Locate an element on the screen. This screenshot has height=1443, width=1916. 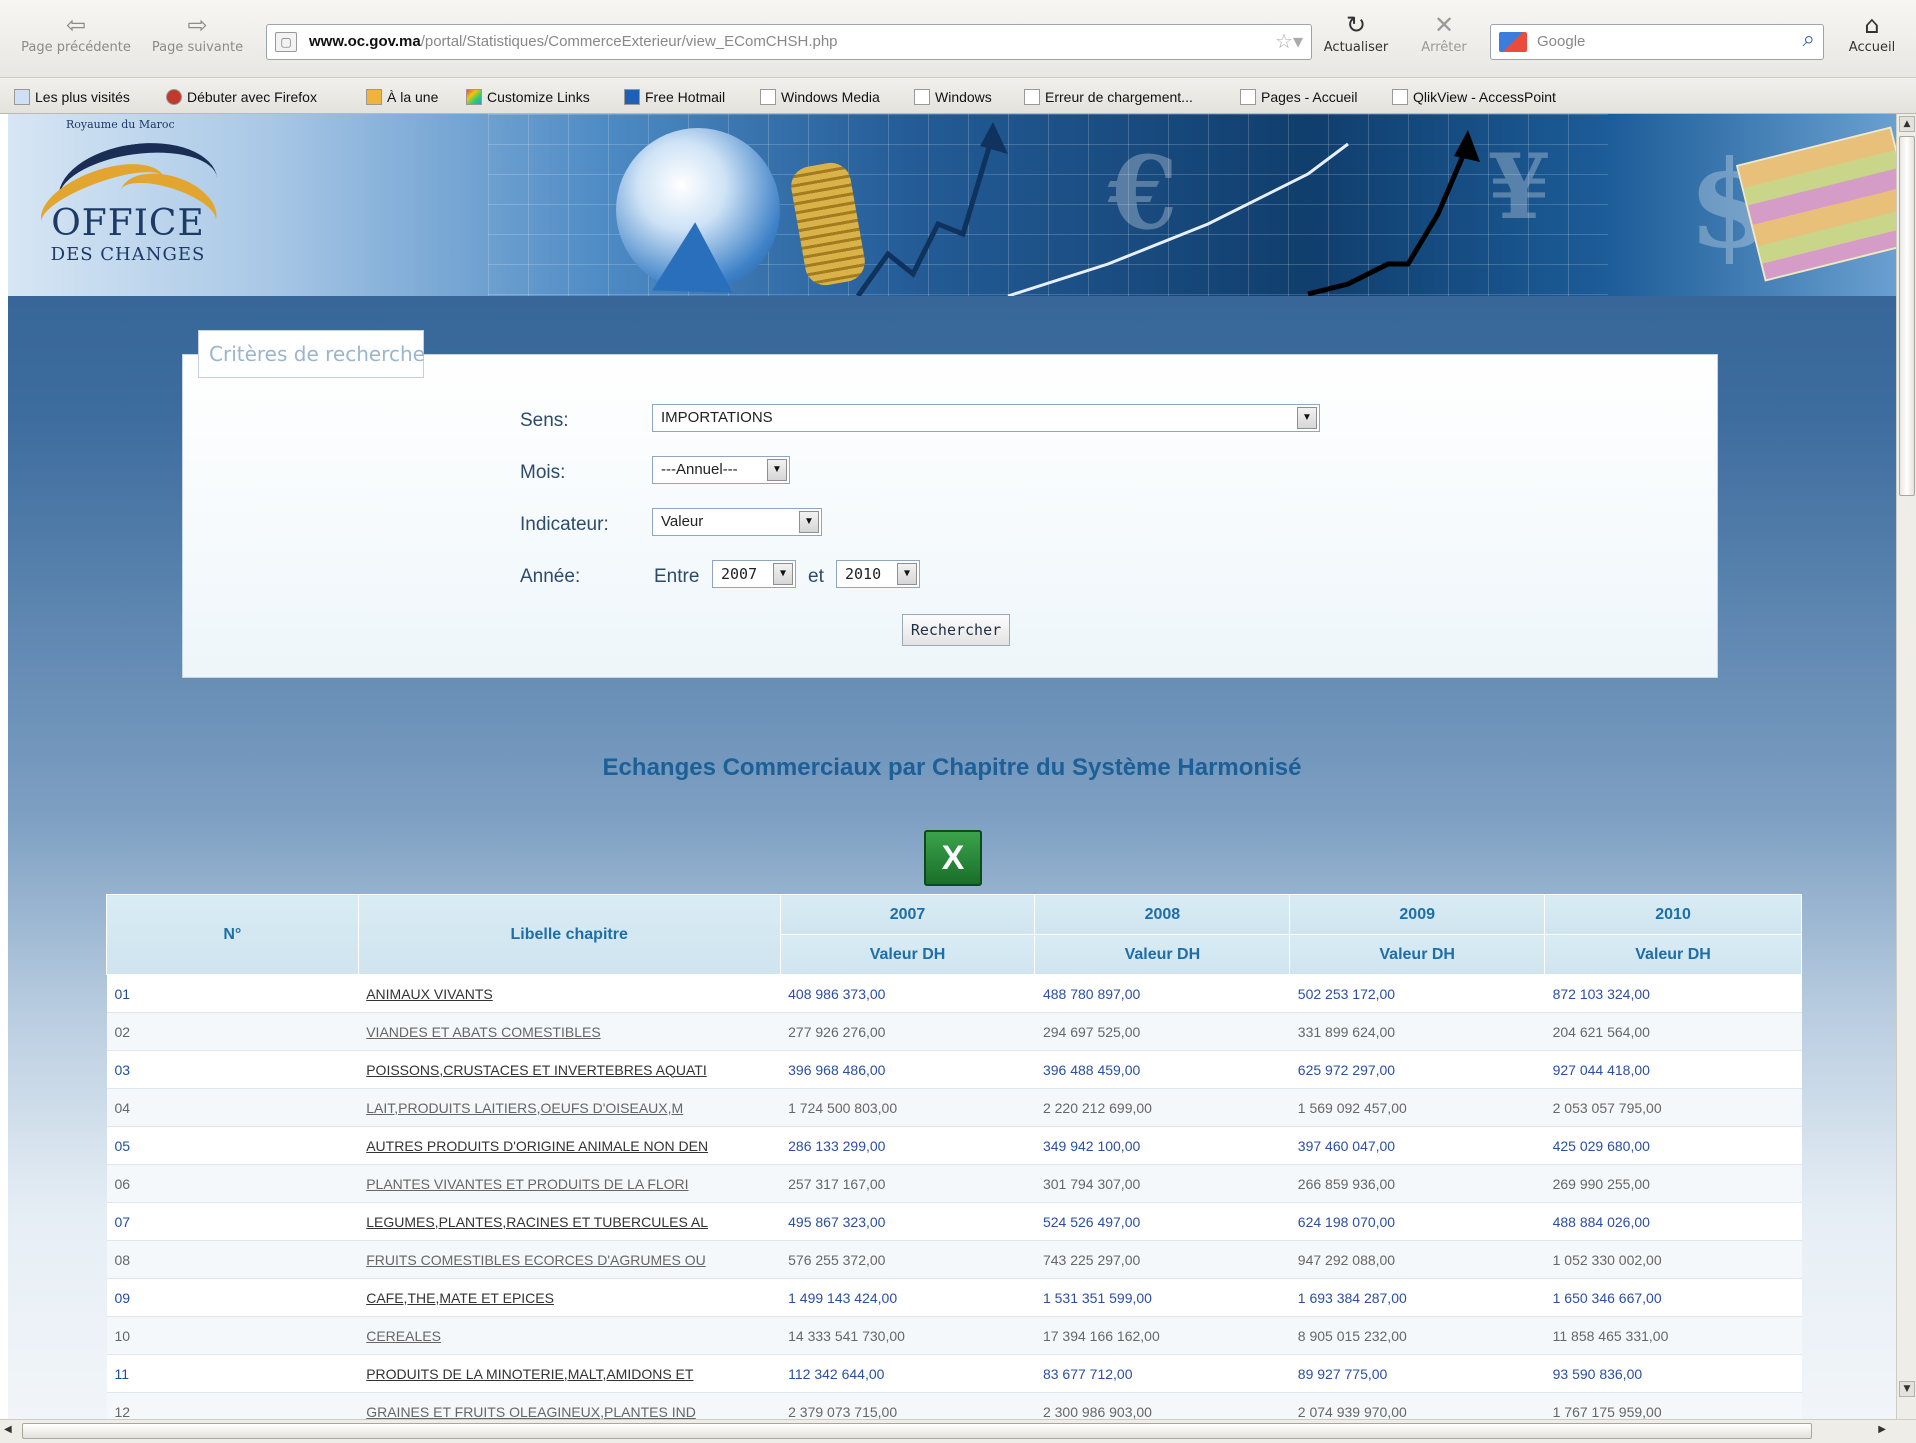
windows-flag-icon is located at coordinates (474, 97).